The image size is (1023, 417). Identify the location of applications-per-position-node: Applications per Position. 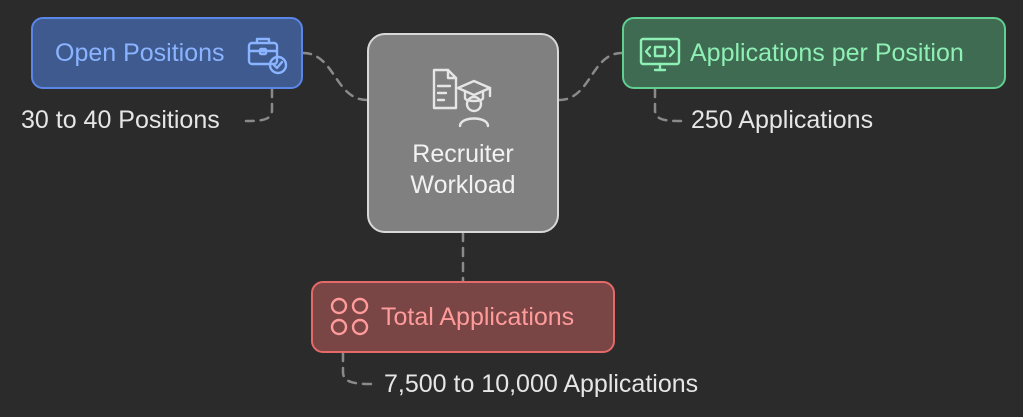
(814, 53).